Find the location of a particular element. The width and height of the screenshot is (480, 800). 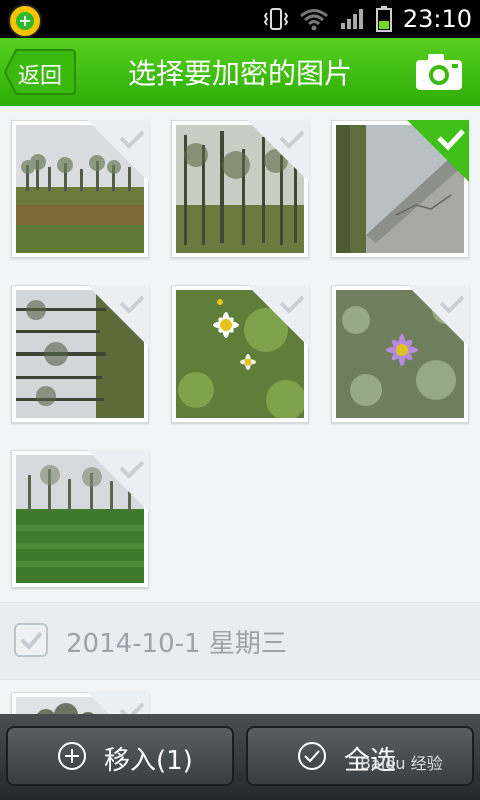

vibrate-icon is located at coordinates (276, 19).